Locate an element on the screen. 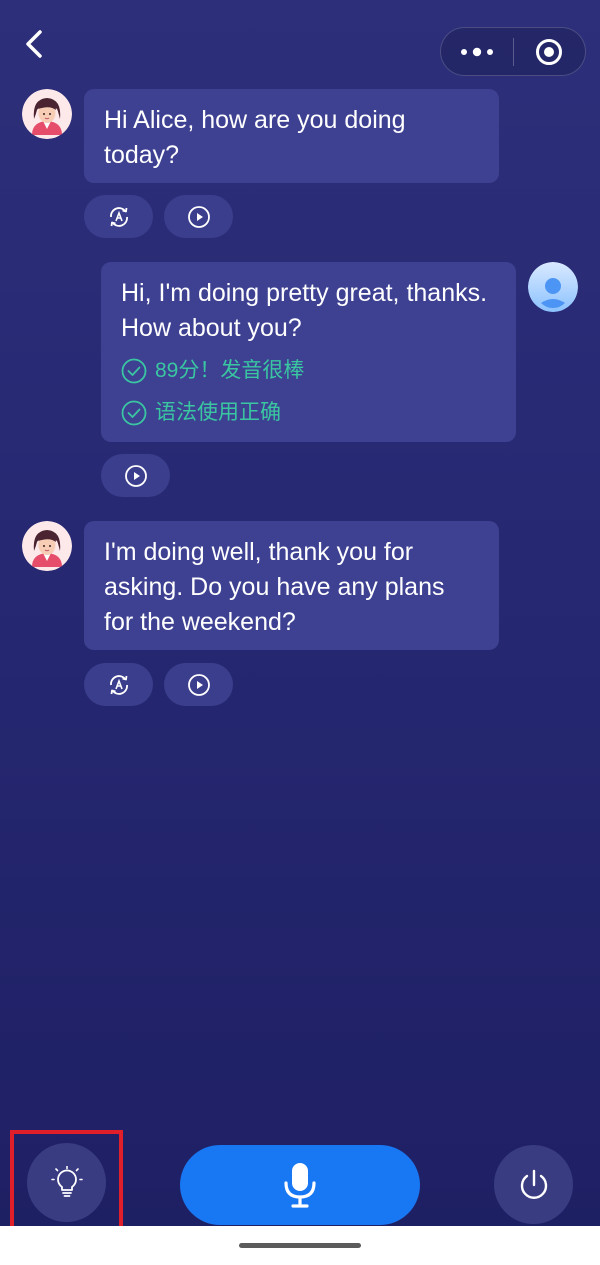  end-conversation-button is located at coordinates (533, 1184).